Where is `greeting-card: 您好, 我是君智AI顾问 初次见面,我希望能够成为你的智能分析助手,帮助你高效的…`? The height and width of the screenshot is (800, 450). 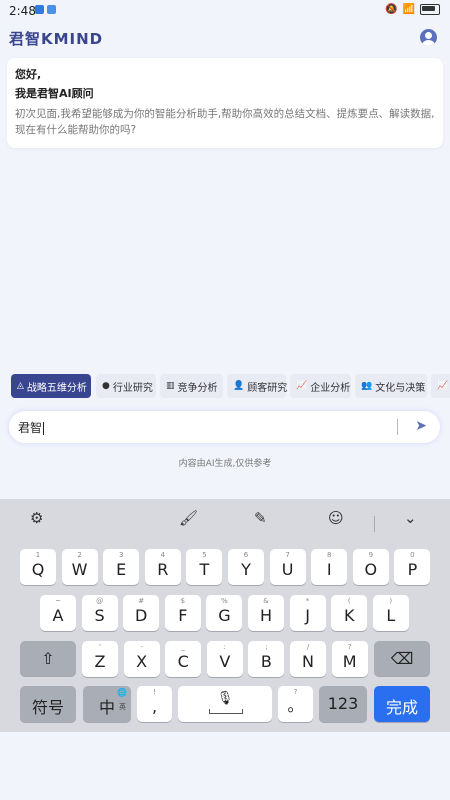
greeting-card: 您好, 我是君智AI顾问 初次见面,我希望能够成为你的智能分析助手,帮助你高效的… is located at coordinates (225, 103).